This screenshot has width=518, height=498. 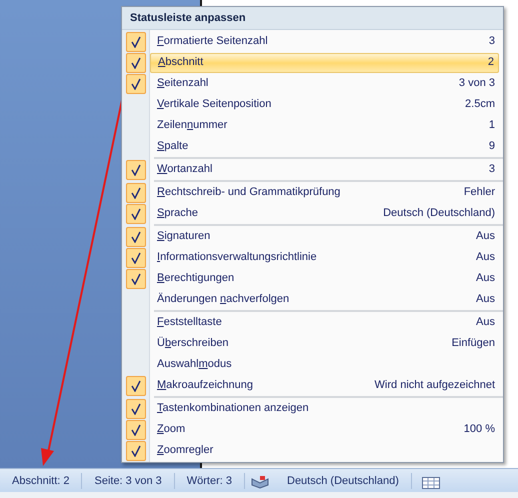 I want to click on item-label: Änderungen nachverfolgen, so click(x=223, y=300).